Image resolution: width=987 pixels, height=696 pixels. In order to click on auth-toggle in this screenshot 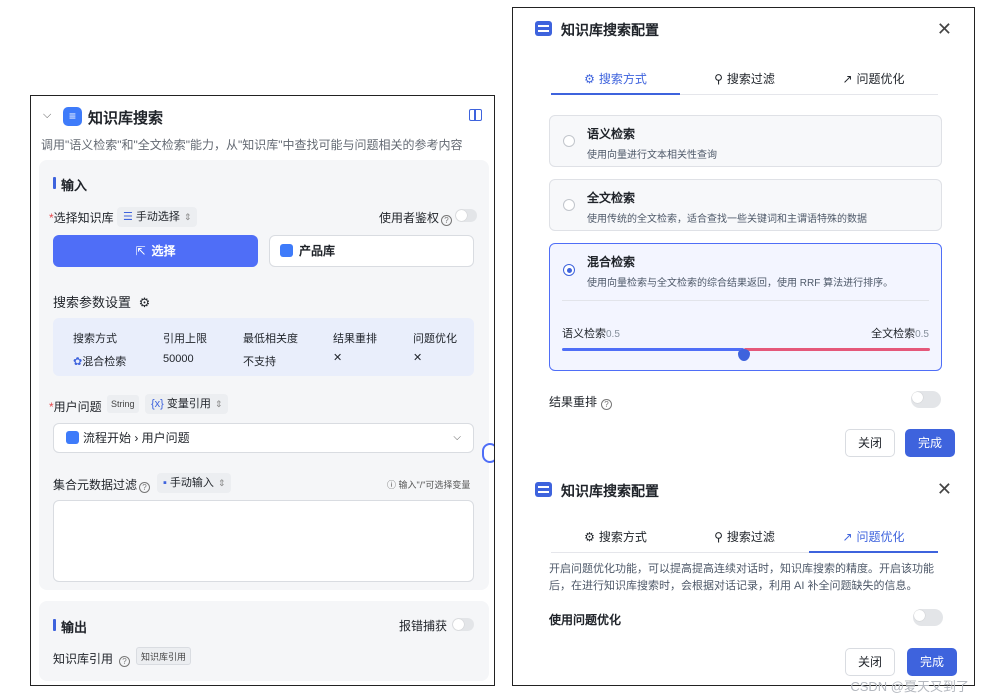, I will do `click(466, 215)`.